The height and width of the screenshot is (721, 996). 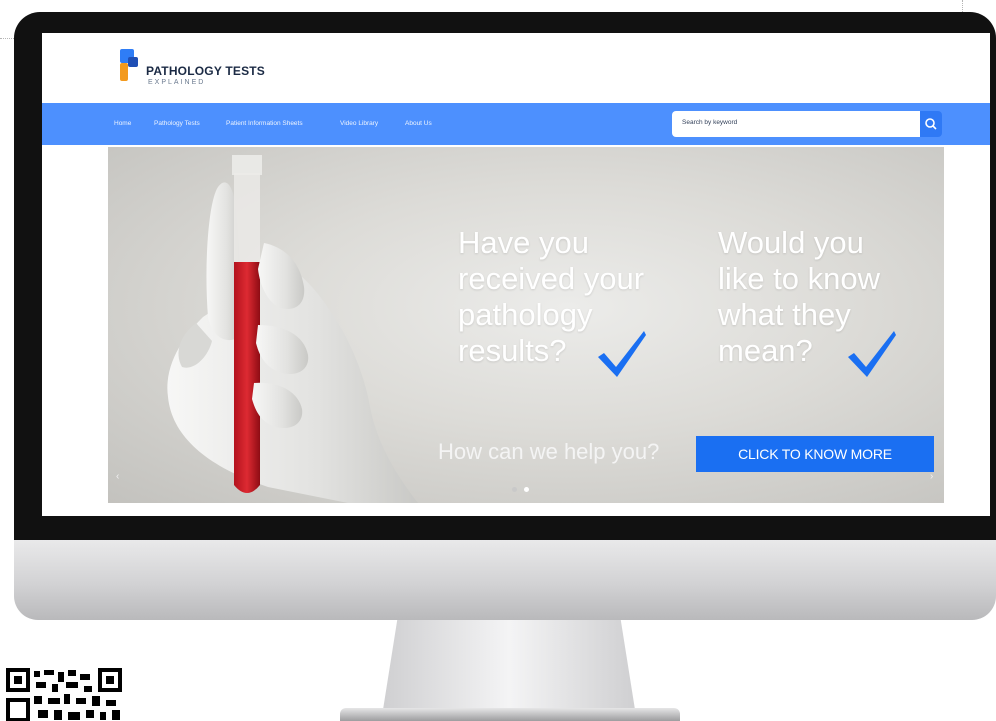 I want to click on hero-right-line-2: like to know, so click(x=799, y=278).